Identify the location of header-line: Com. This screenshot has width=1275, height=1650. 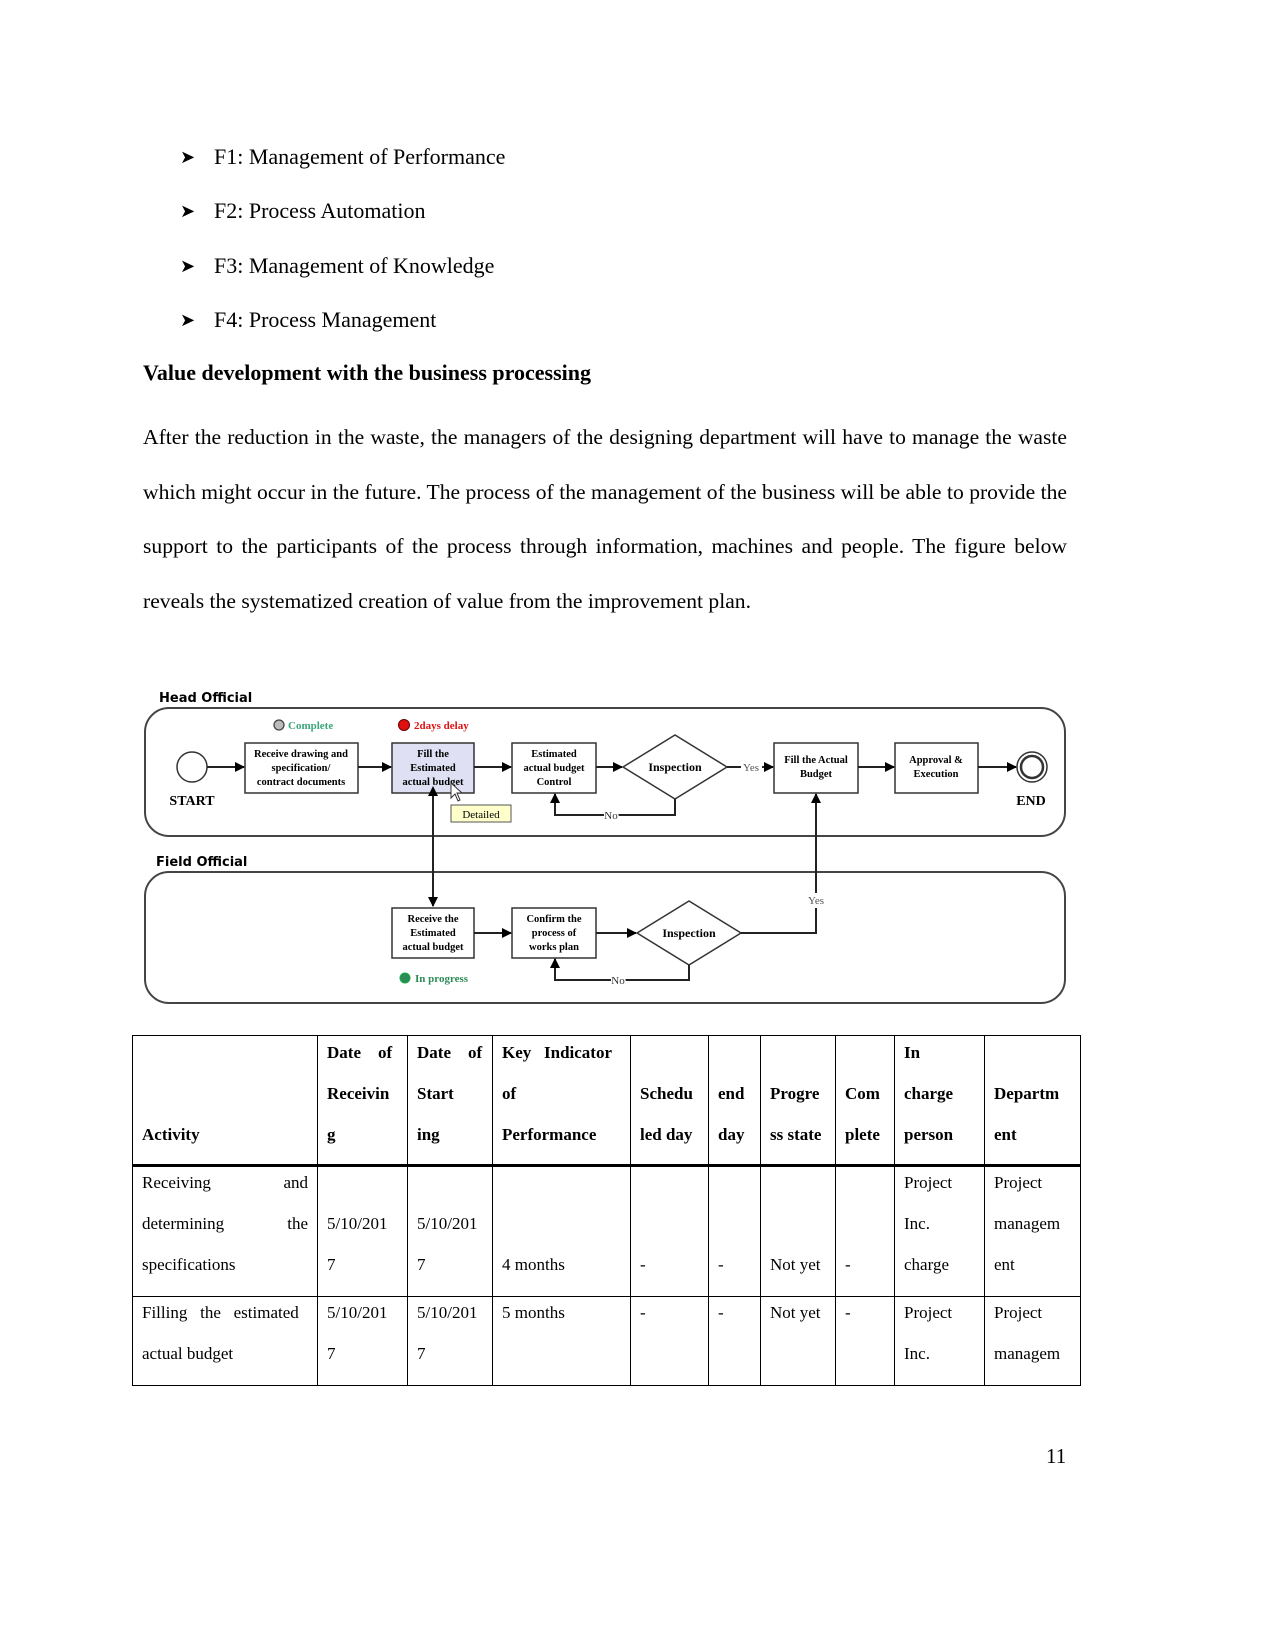
(862, 1093).